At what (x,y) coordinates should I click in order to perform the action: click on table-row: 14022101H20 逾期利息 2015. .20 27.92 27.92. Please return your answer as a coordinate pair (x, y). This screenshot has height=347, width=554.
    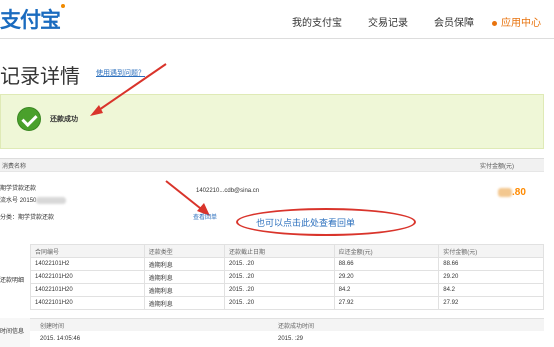
    Looking at the image, I should click on (287, 303).